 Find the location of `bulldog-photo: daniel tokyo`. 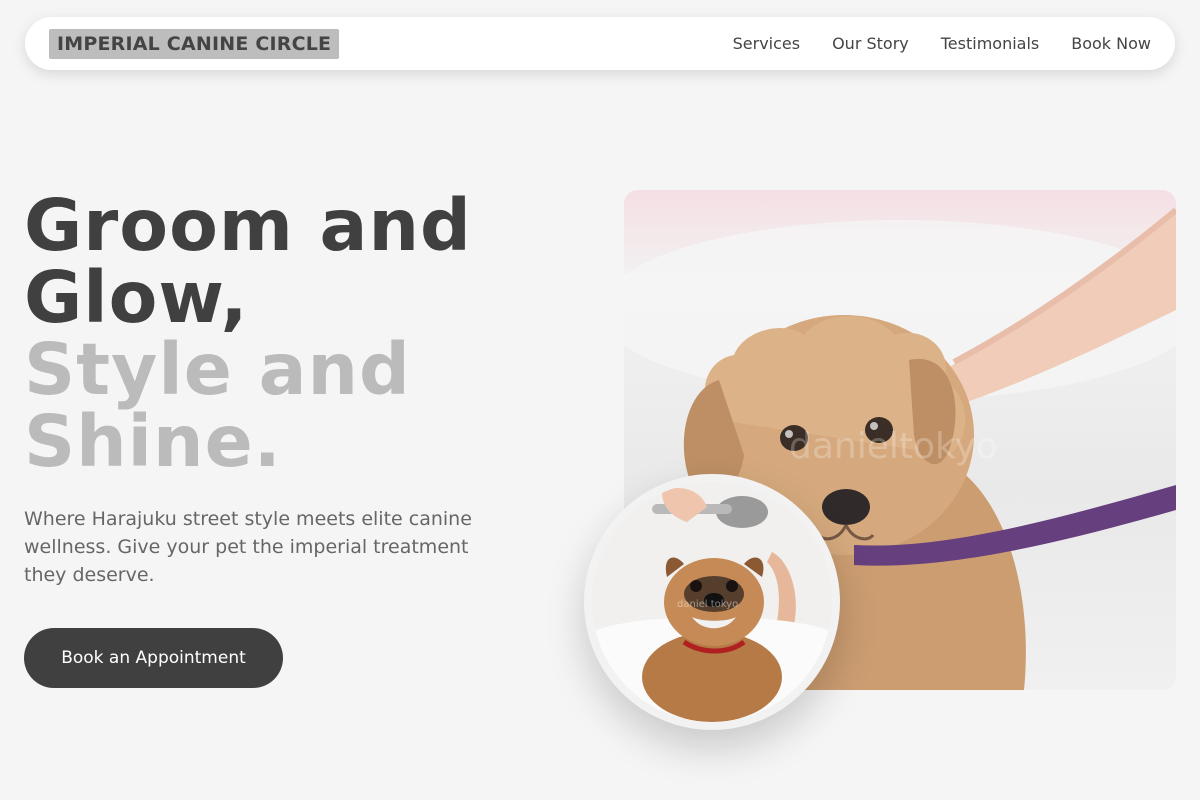

bulldog-photo: daniel tokyo is located at coordinates (712, 602).